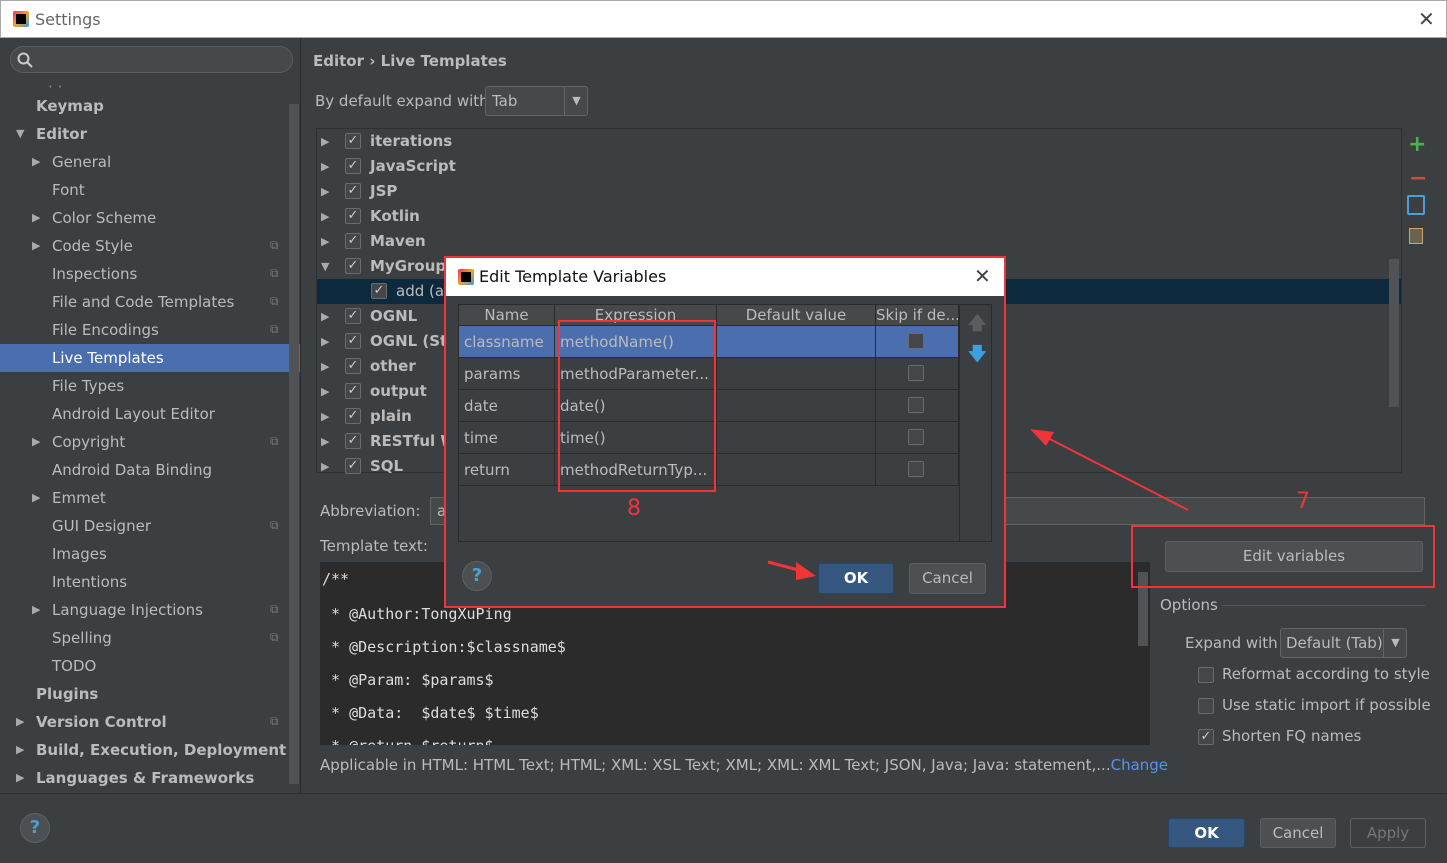 The height and width of the screenshot is (863, 1447). Describe the element at coordinates (88, 442) in the screenshot. I see `sidebar-item: Copyright` at that location.